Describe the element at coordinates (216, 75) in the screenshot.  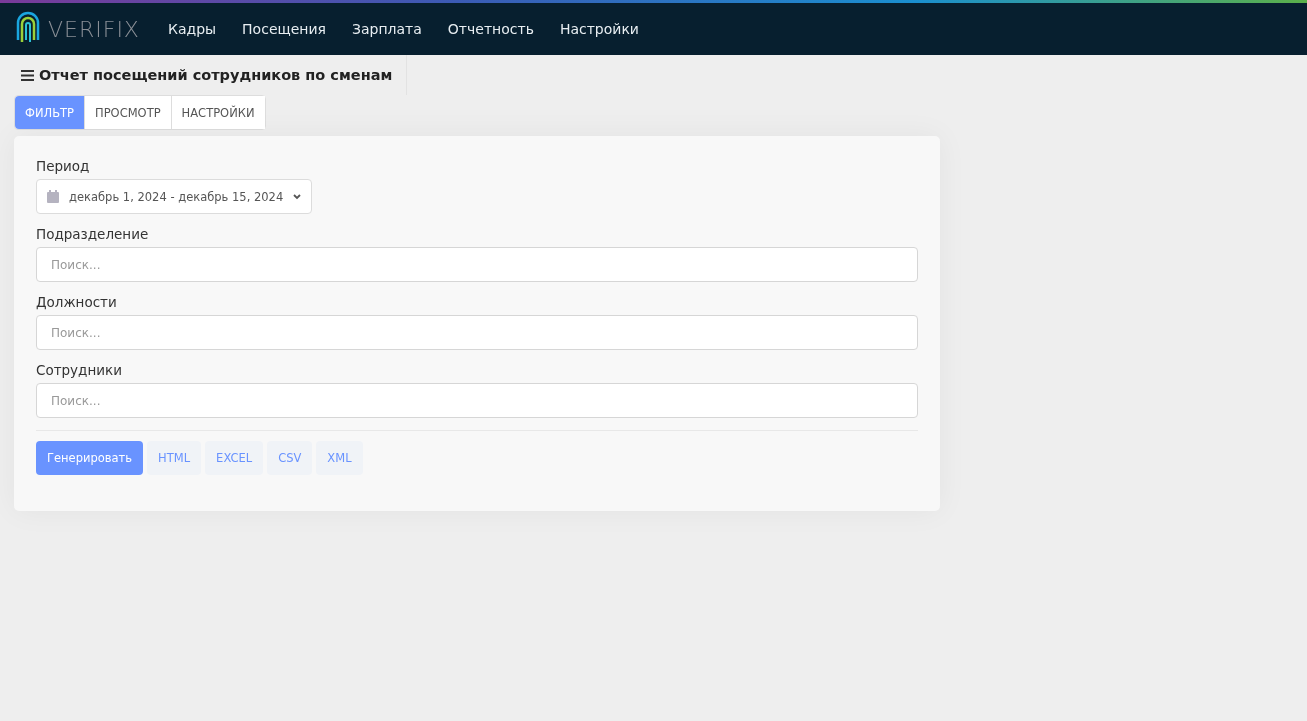
I see `page-title: Отчет посещений сотрудников по сменам` at that location.